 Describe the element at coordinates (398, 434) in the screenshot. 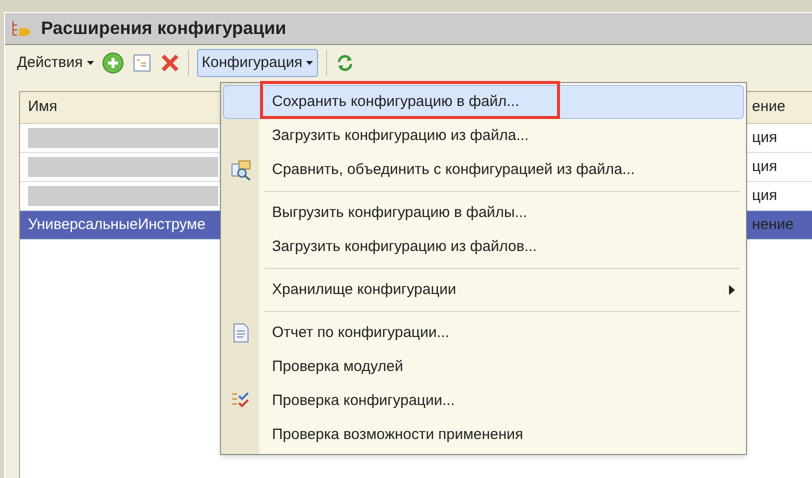

I see `menu-item-label: Проверка возможности применения` at that location.